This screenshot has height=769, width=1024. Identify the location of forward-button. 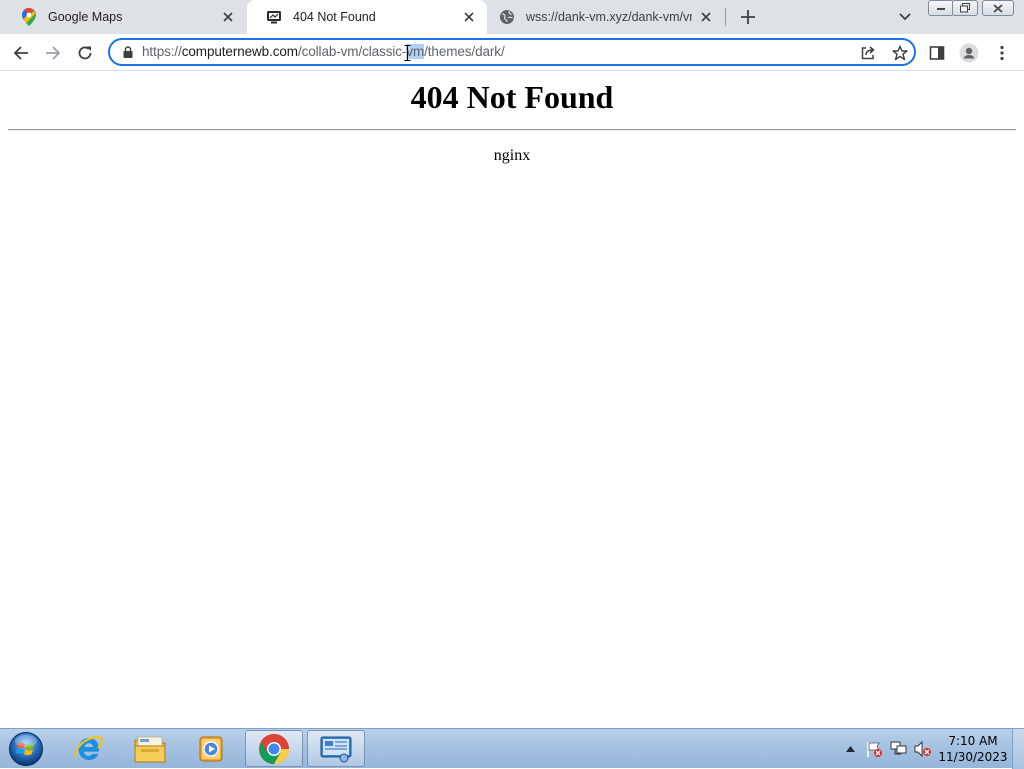
(53, 53).